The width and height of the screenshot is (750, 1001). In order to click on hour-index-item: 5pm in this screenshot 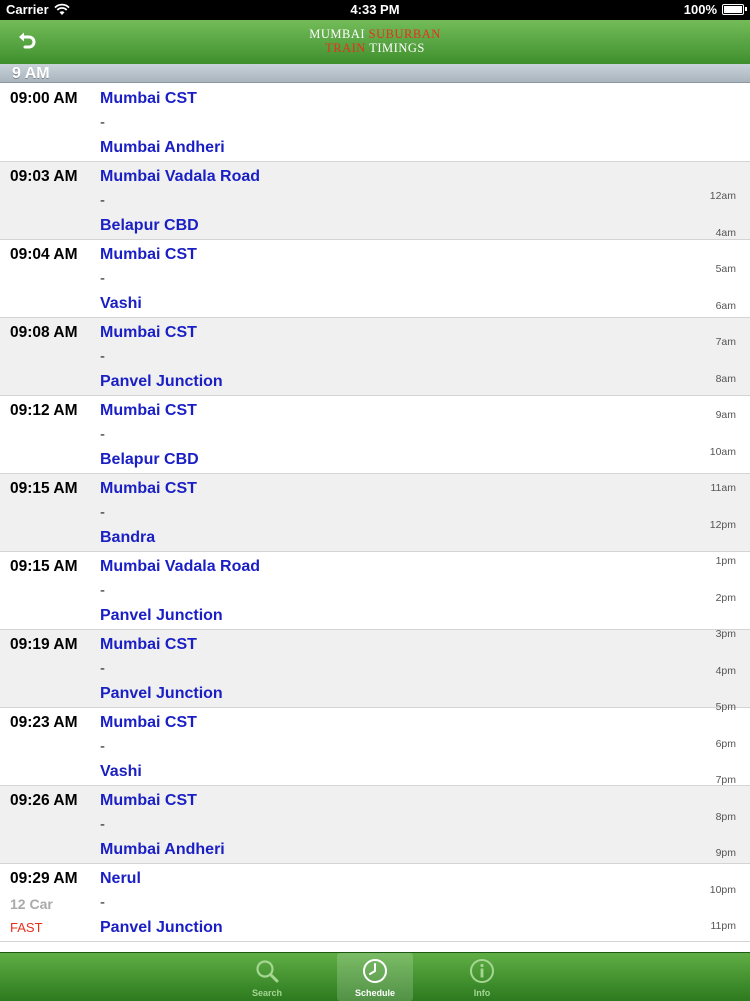, I will do `click(726, 707)`.